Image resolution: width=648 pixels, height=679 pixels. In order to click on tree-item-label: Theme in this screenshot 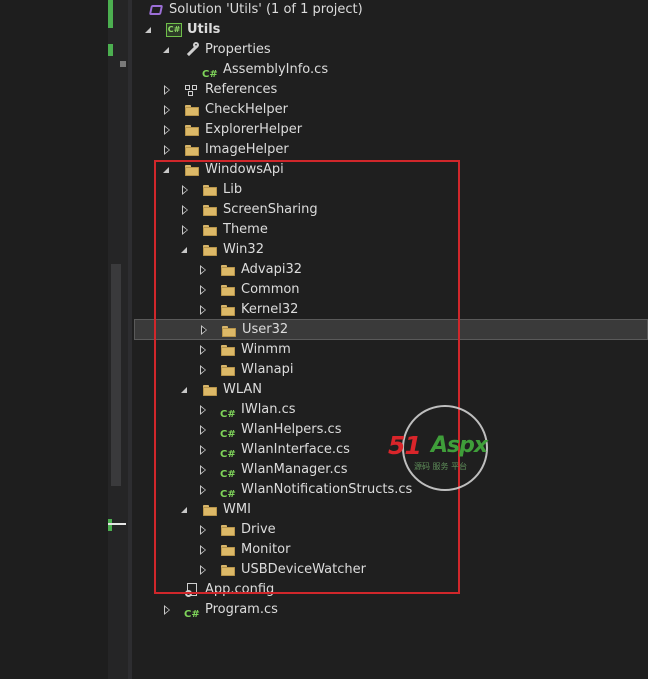, I will do `click(245, 229)`.